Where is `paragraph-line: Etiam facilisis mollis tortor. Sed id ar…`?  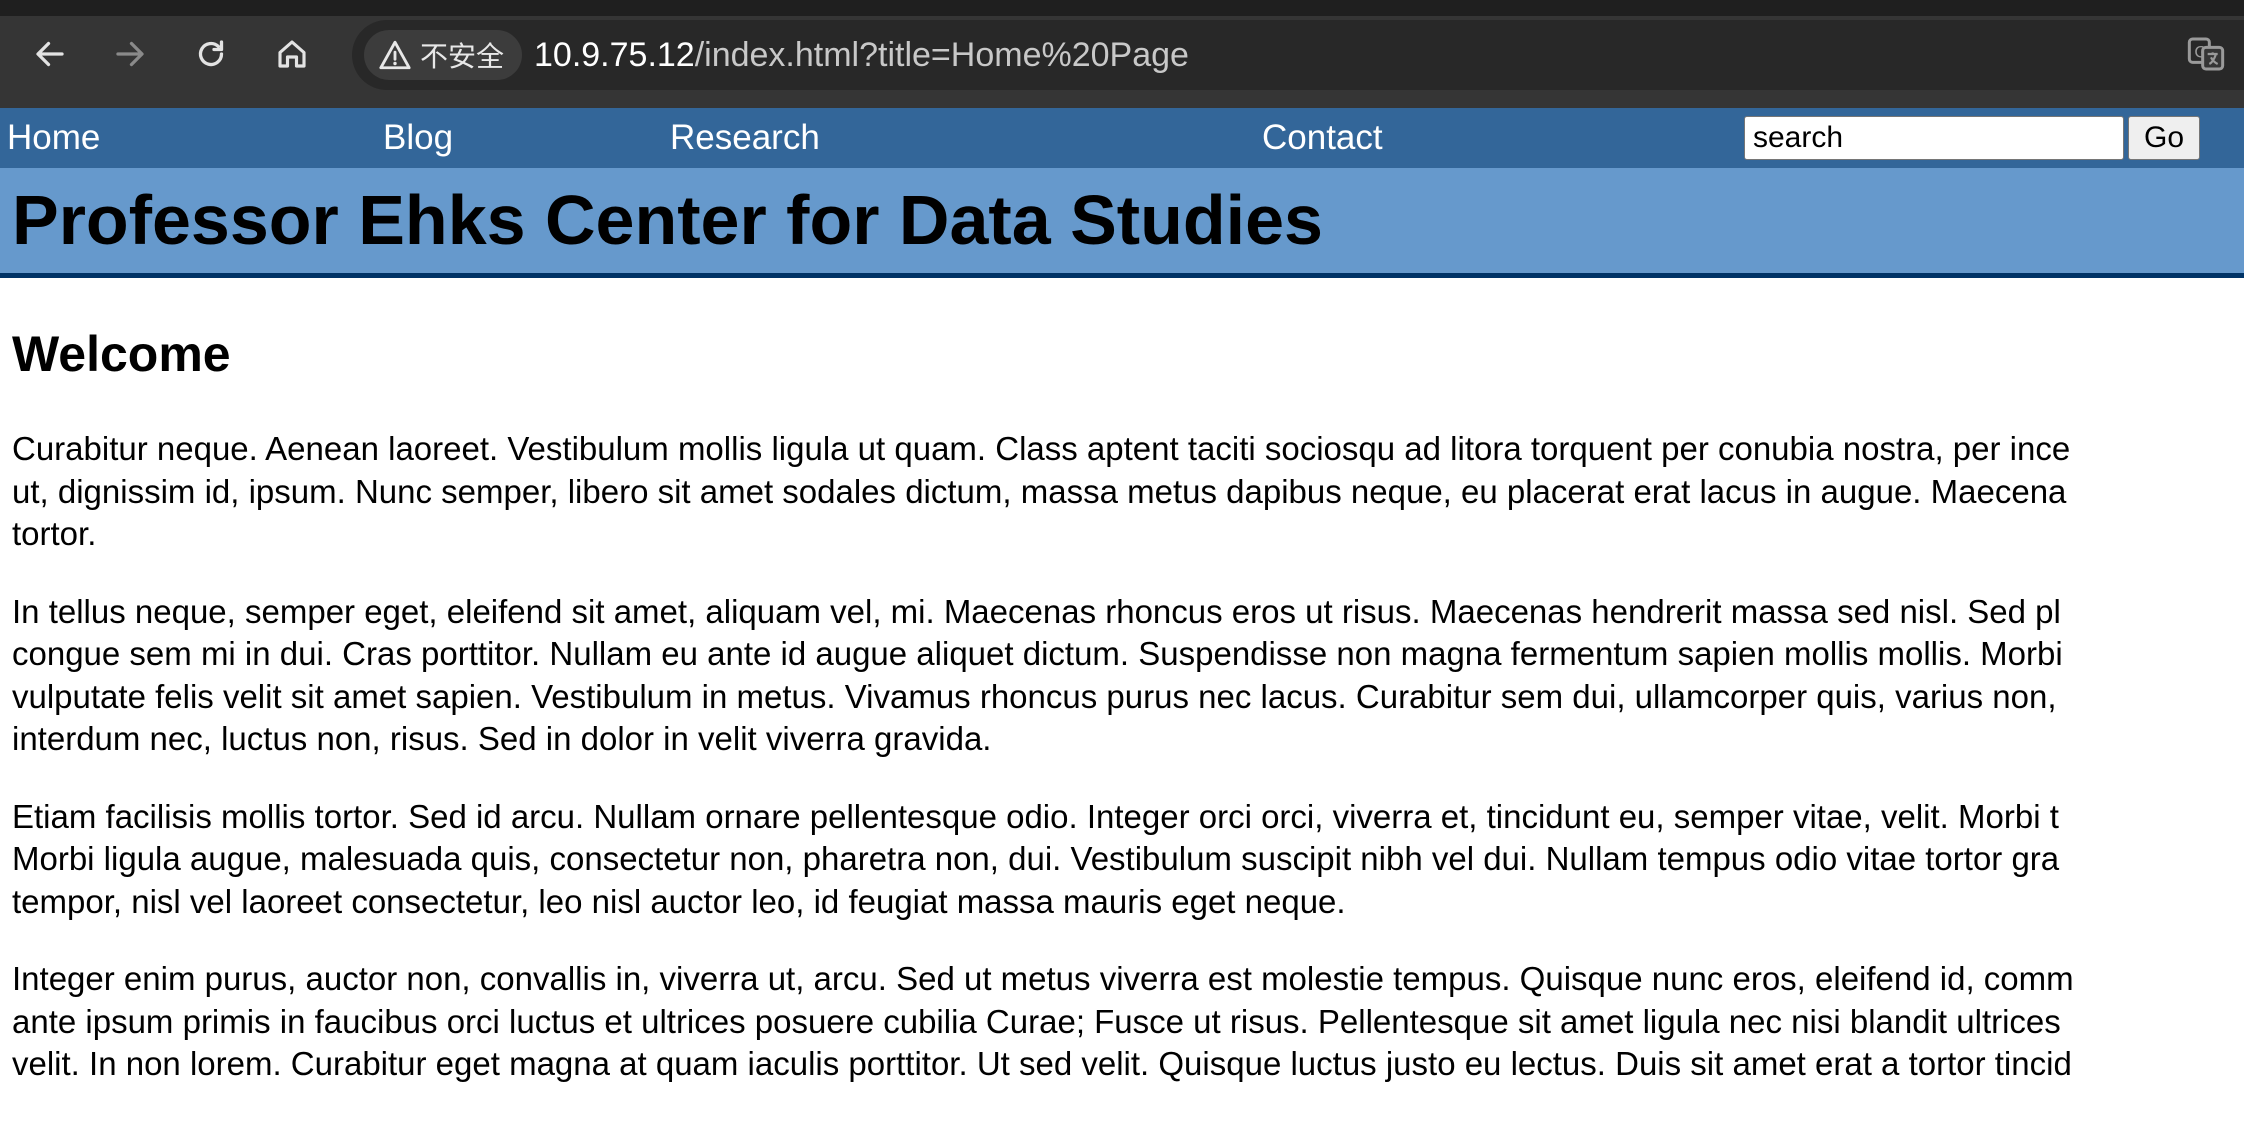 paragraph-line: Etiam facilisis mollis tortor. Sed id ar… is located at coordinates (1035, 816).